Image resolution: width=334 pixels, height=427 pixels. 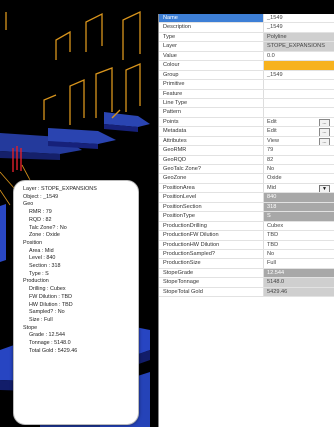 I want to click on tooltip-line: Grade : 12.544, so click(x=47, y=335).